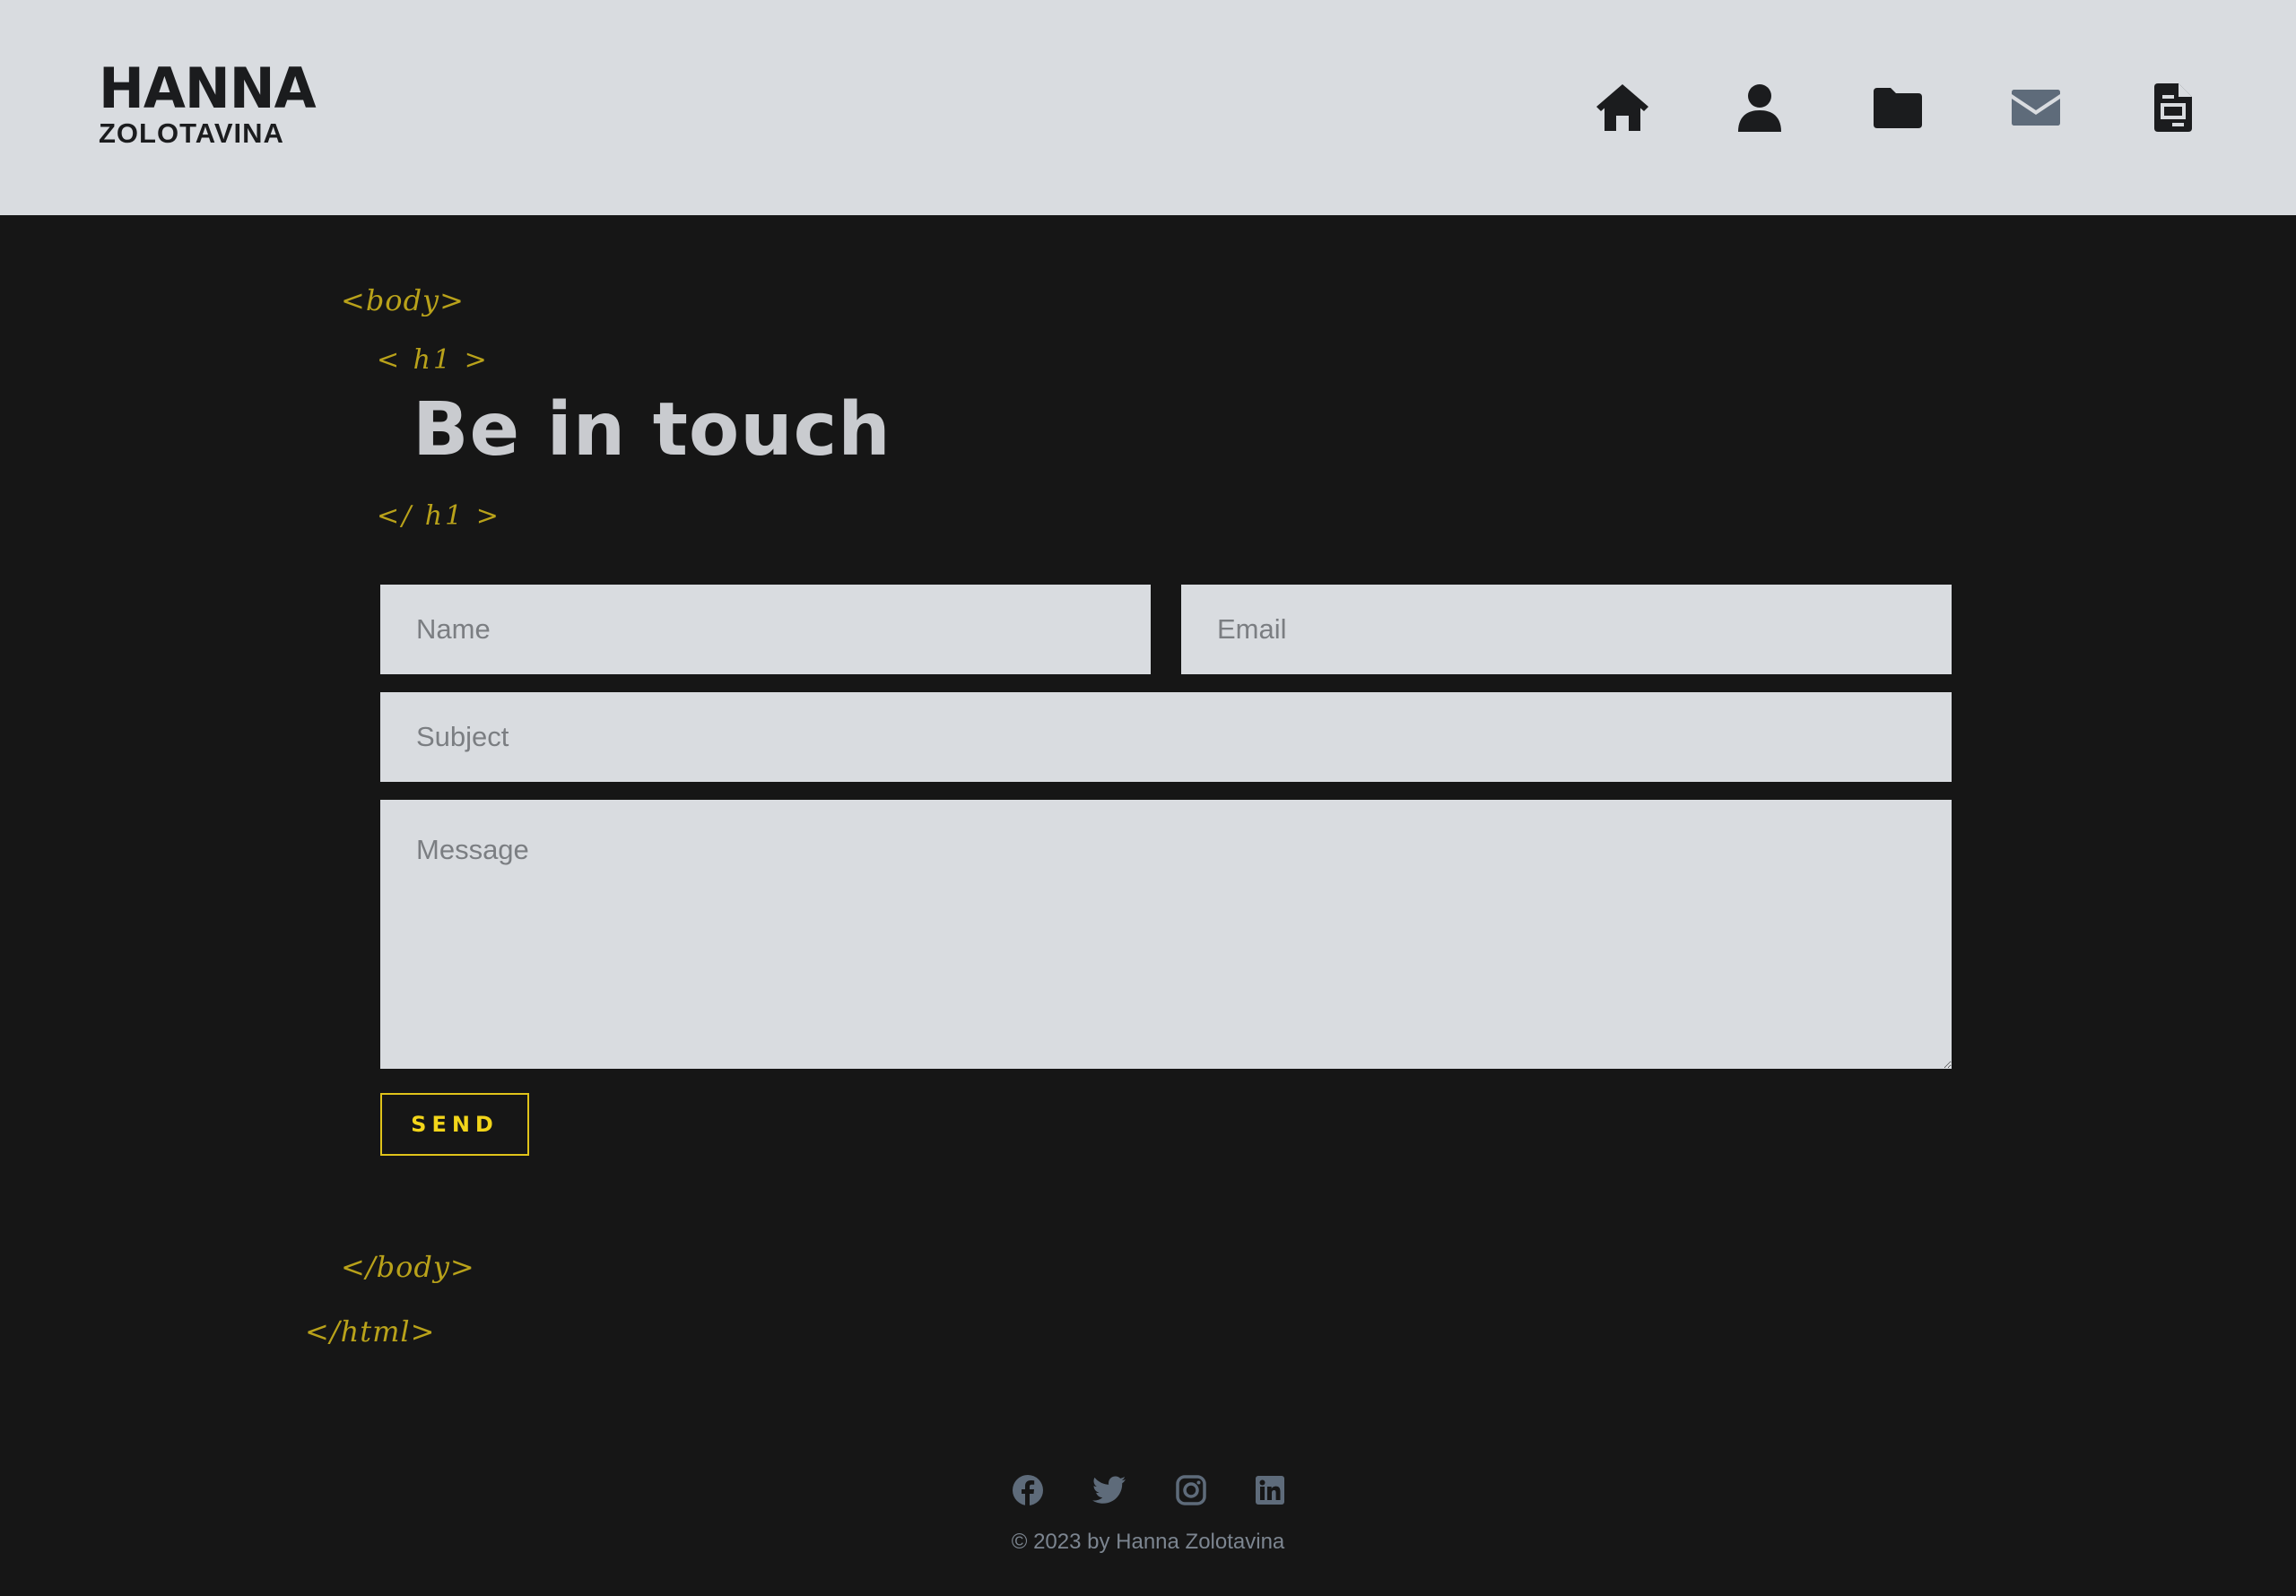  I want to click on twitter-link, so click(1109, 1490).